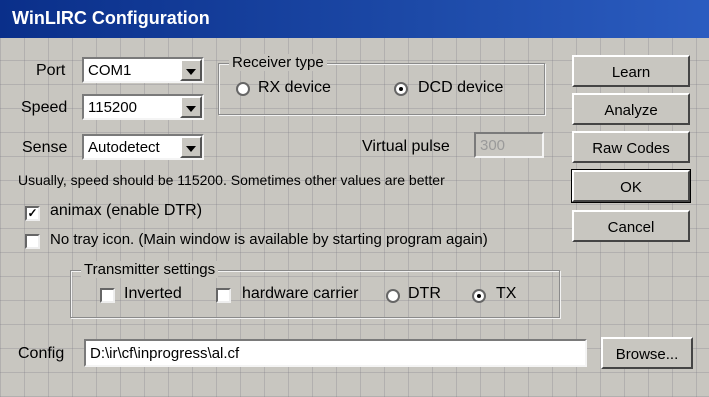 The image size is (709, 397). Describe the element at coordinates (143, 107) in the screenshot. I see `speed-combo: 115200` at that location.